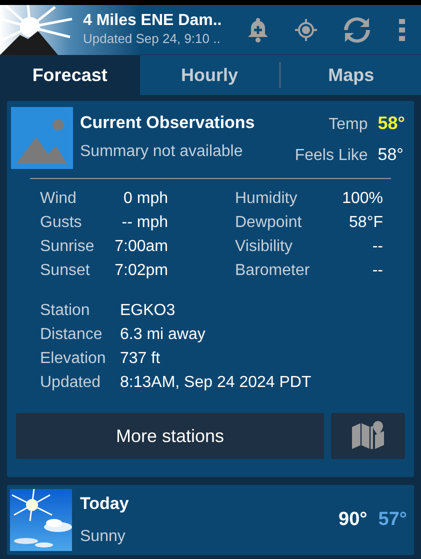 The width and height of the screenshot is (421, 559). Describe the element at coordinates (264, 247) in the screenshot. I see `field-label: Visibility` at that location.